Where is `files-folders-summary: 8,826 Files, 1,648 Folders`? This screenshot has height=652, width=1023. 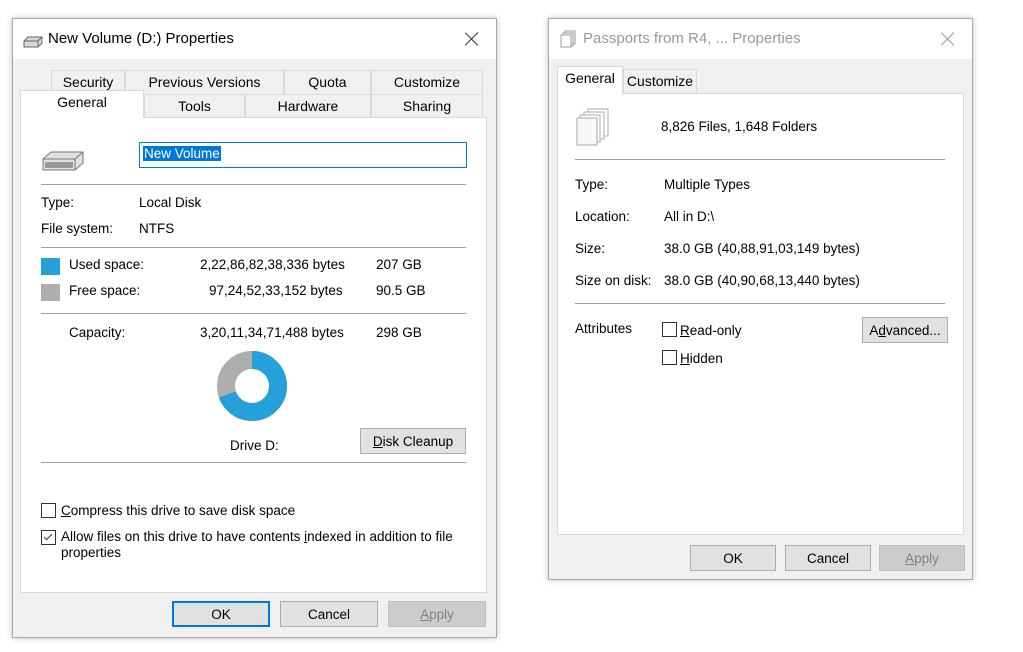
files-folders-summary: 8,826 Files, 1,648 Folders is located at coordinates (739, 126).